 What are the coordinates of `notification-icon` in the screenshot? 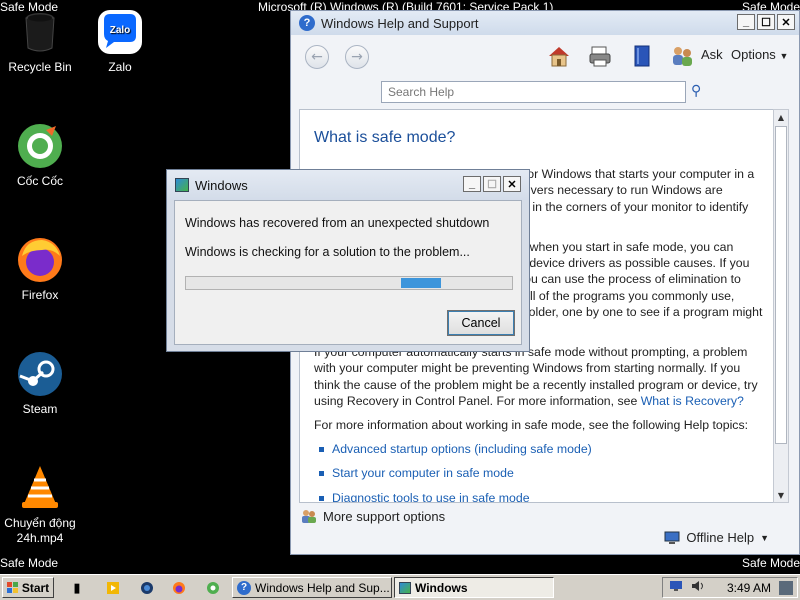 It's located at (786, 587).